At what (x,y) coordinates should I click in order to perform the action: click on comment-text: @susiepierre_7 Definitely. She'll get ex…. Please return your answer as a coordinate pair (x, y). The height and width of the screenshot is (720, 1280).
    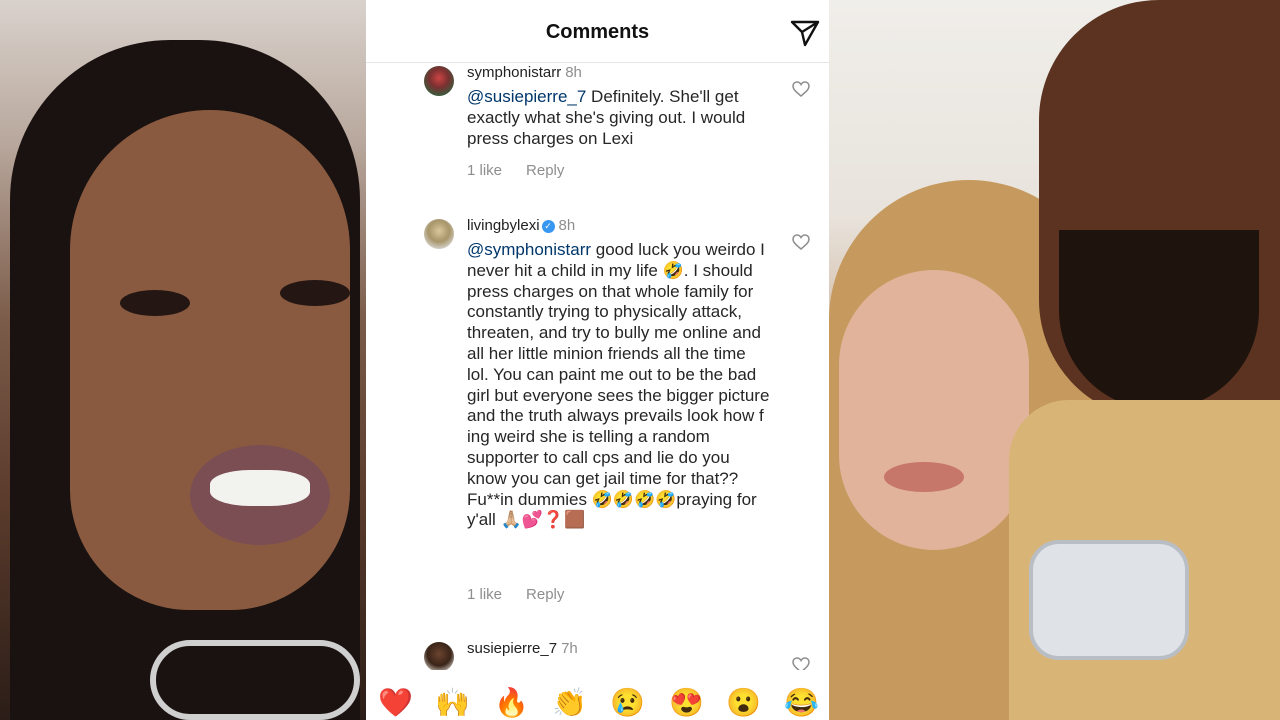
    Looking at the image, I should click on (619, 118).